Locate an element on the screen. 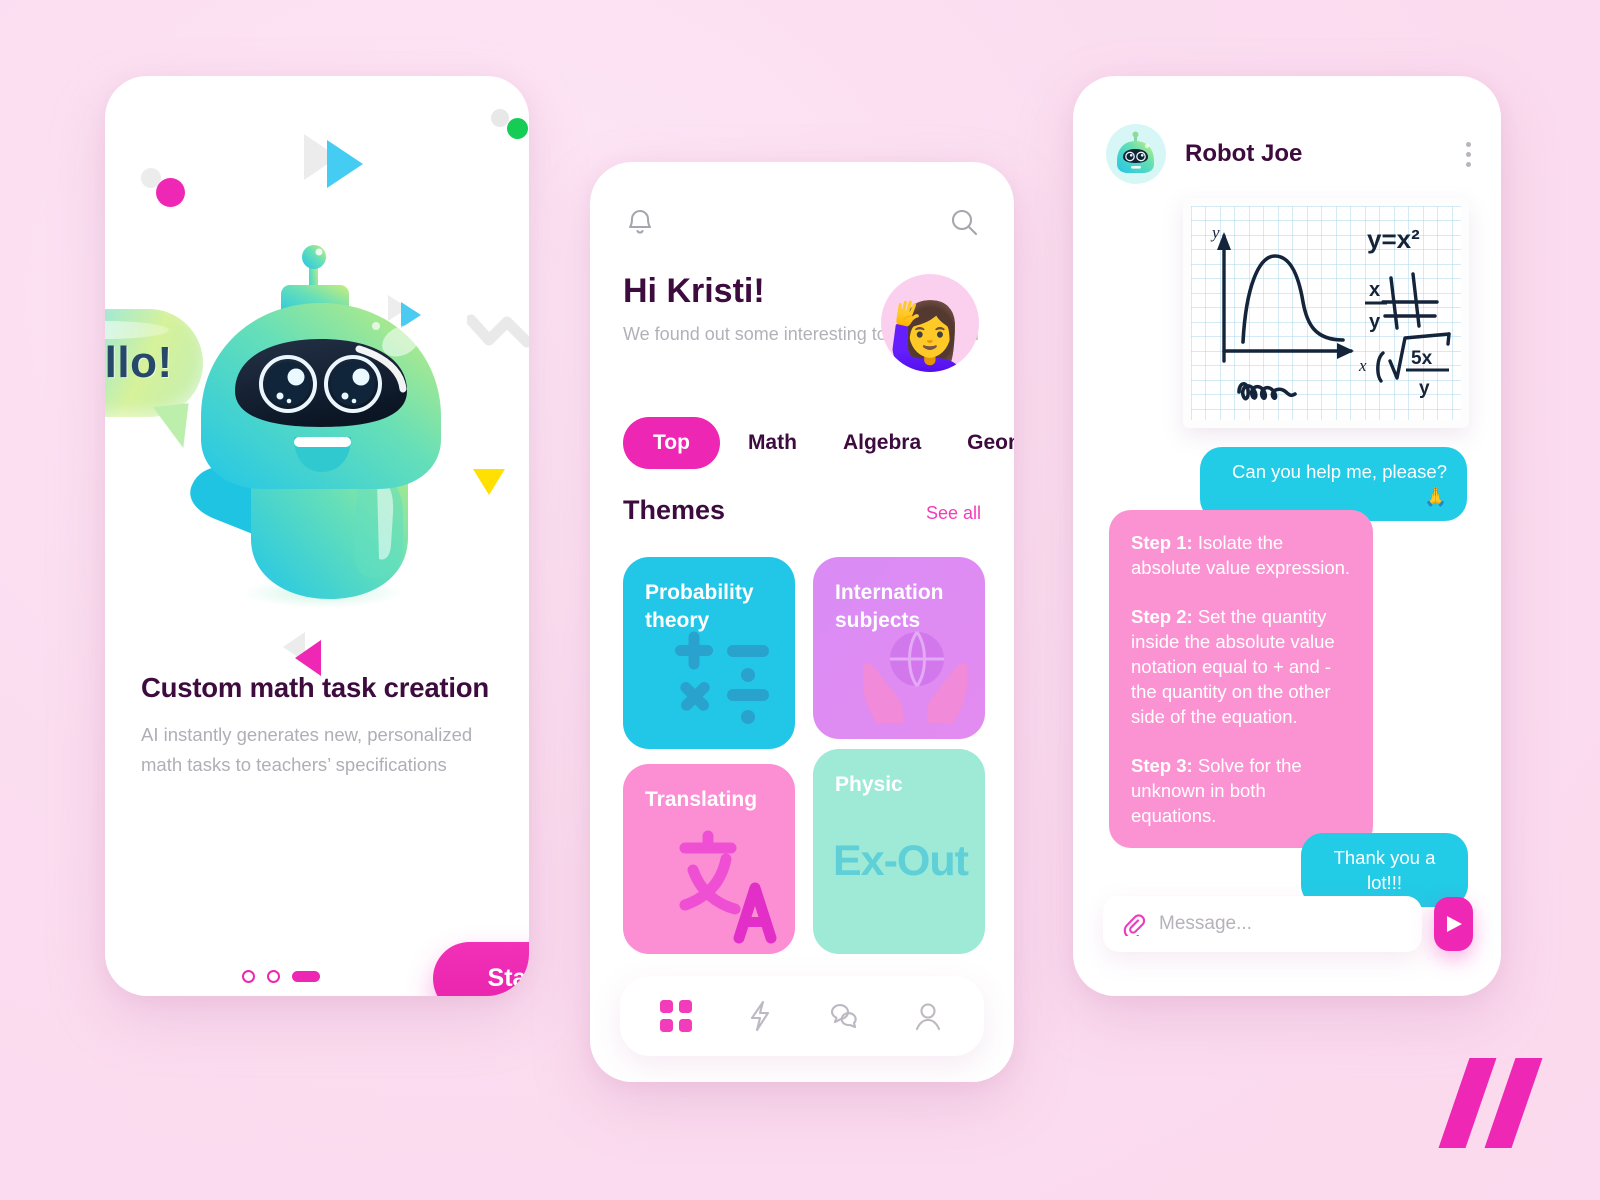 Image resolution: width=1600 pixels, height=1200 pixels. theme-card-probability: Probability theory is located at coordinates (709, 653).